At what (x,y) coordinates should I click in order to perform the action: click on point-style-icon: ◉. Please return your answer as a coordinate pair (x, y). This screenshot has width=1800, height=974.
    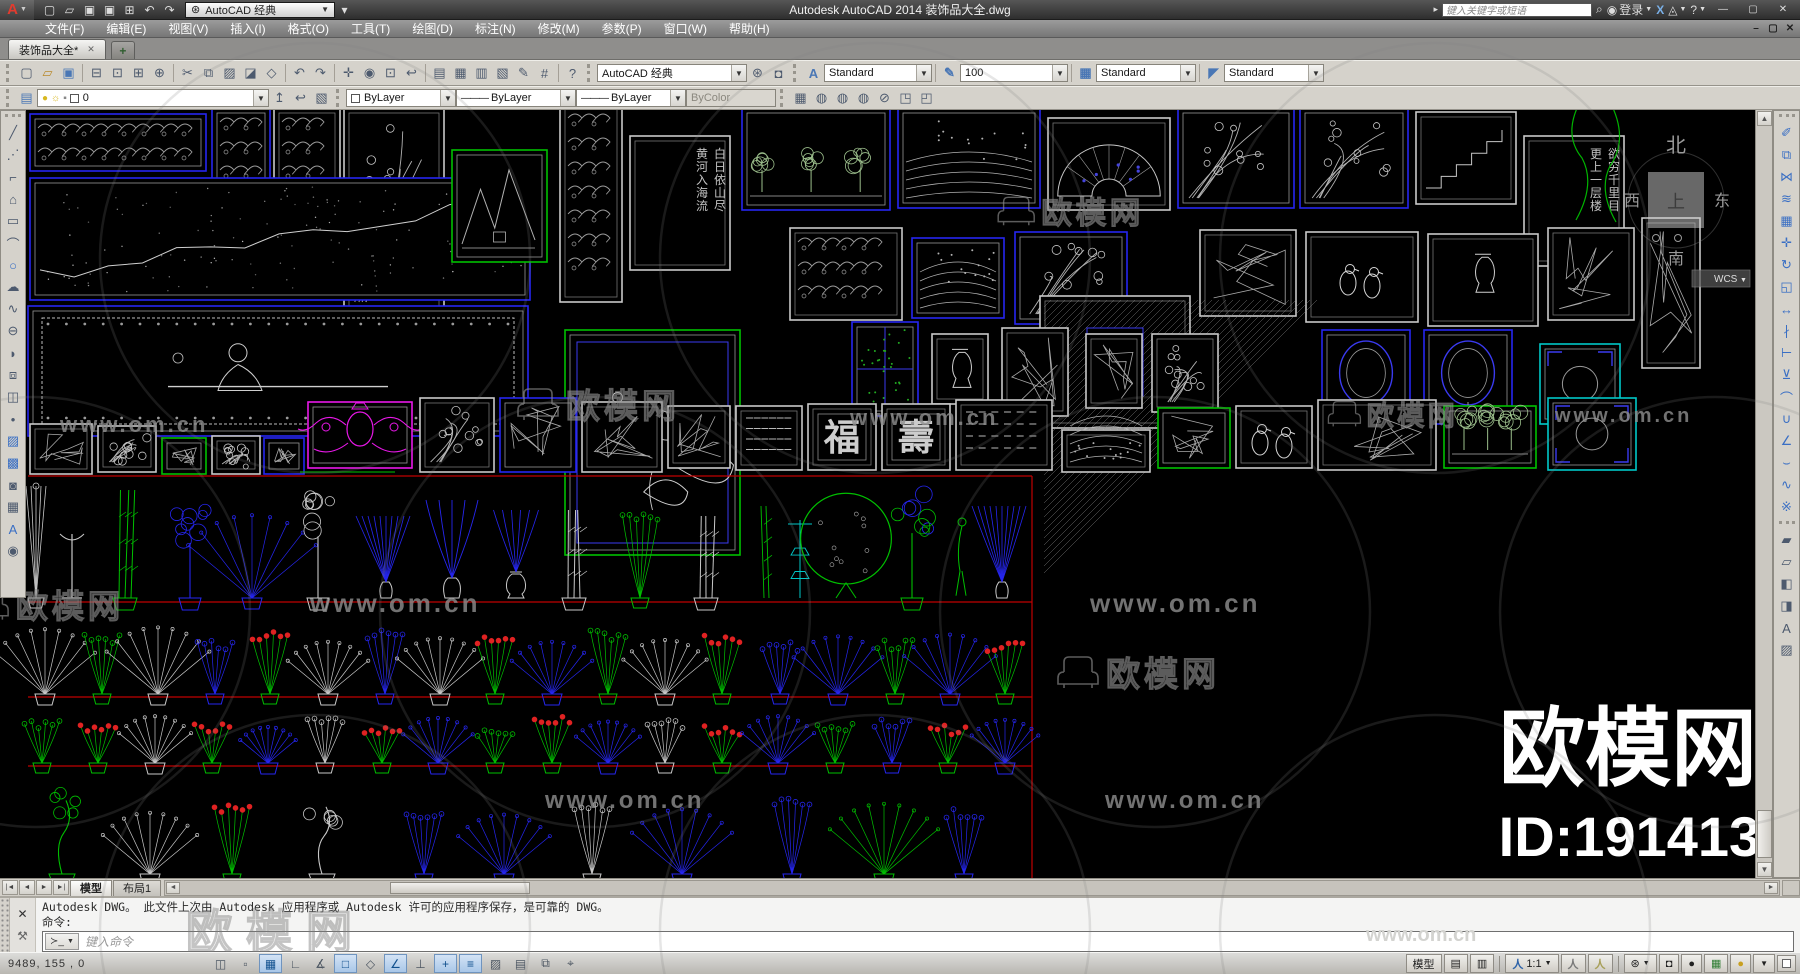
    Looking at the image, I should click on (13, 551).